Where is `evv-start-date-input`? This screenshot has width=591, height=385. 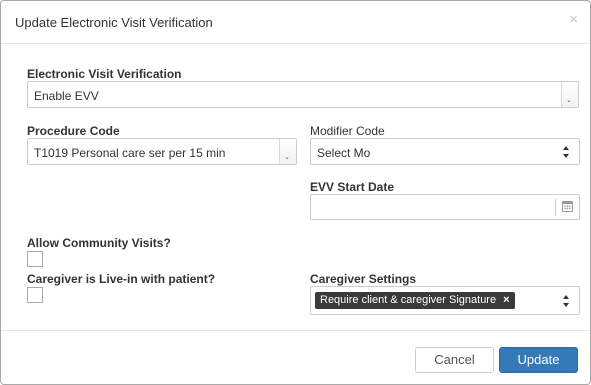 evv-start-date-input is located at coordinates (445, 207).